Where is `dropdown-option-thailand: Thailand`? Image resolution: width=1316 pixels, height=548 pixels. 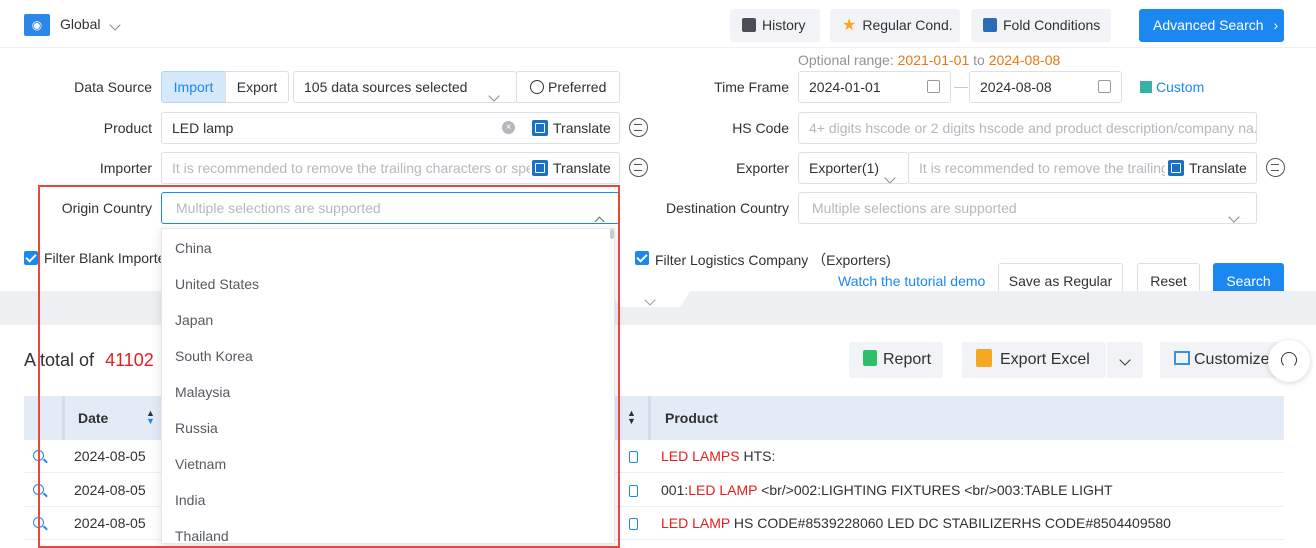
dropdown-option-thailand: Thailand is located at coordinates (388, 530).